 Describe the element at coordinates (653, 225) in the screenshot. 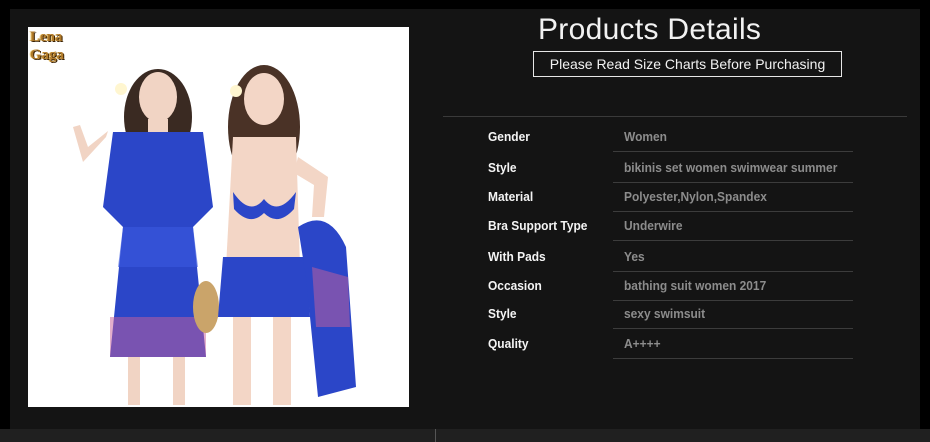

I see `spec-value: Underwire` at that location.